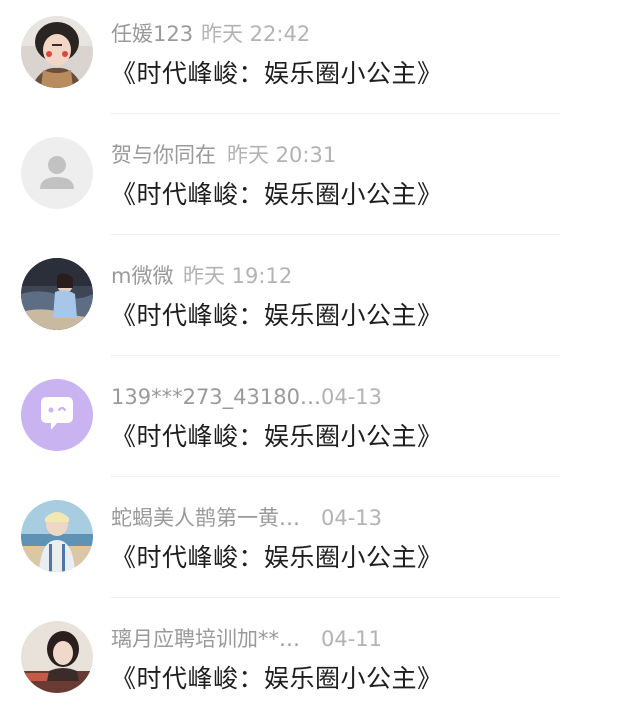  What do you see at coordinates (238, 276) in the screenshot?
I see `timestamp: 昨天 19:12` at bounding box center [238, 276].